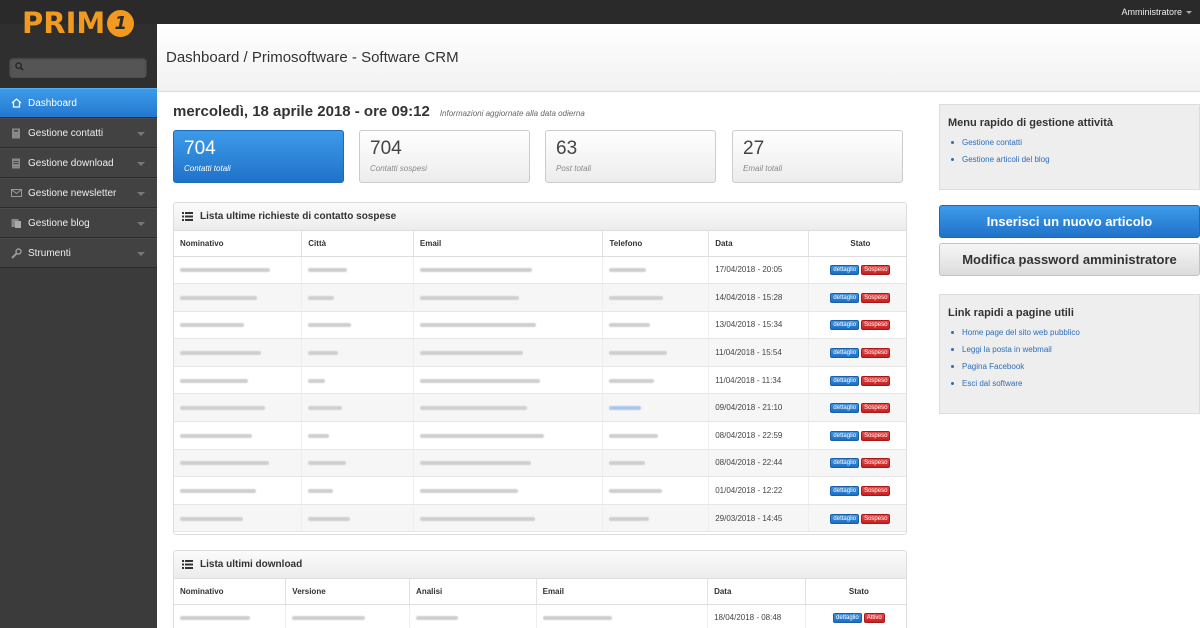  I want to click on date-cell: 13/04/2018 - 15:34, so click(758, 325).